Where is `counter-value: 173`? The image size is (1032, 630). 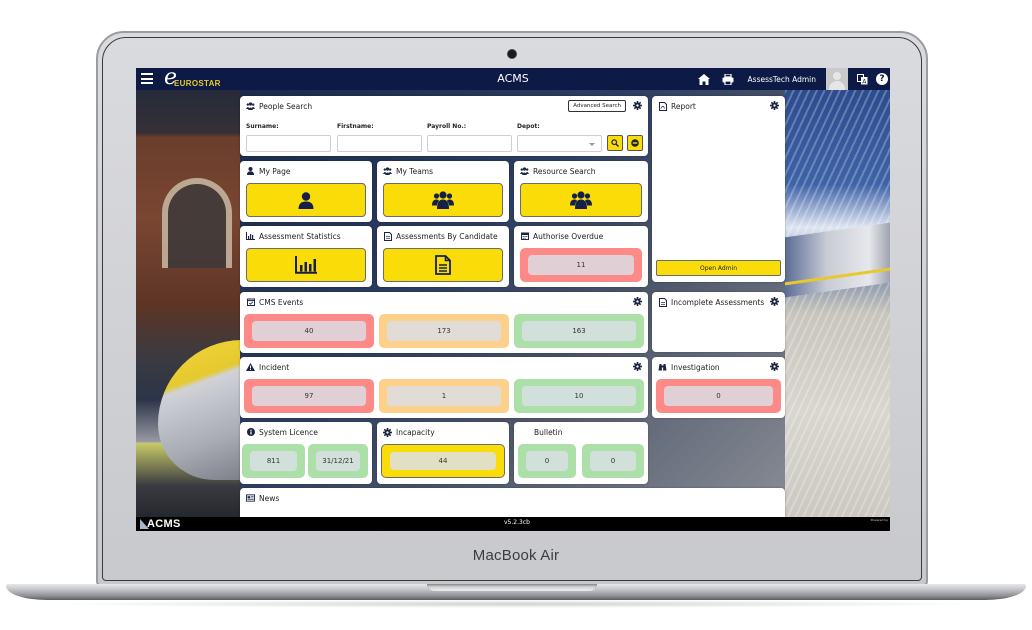 counter-value: 173 is located at coordinates (444, 331).